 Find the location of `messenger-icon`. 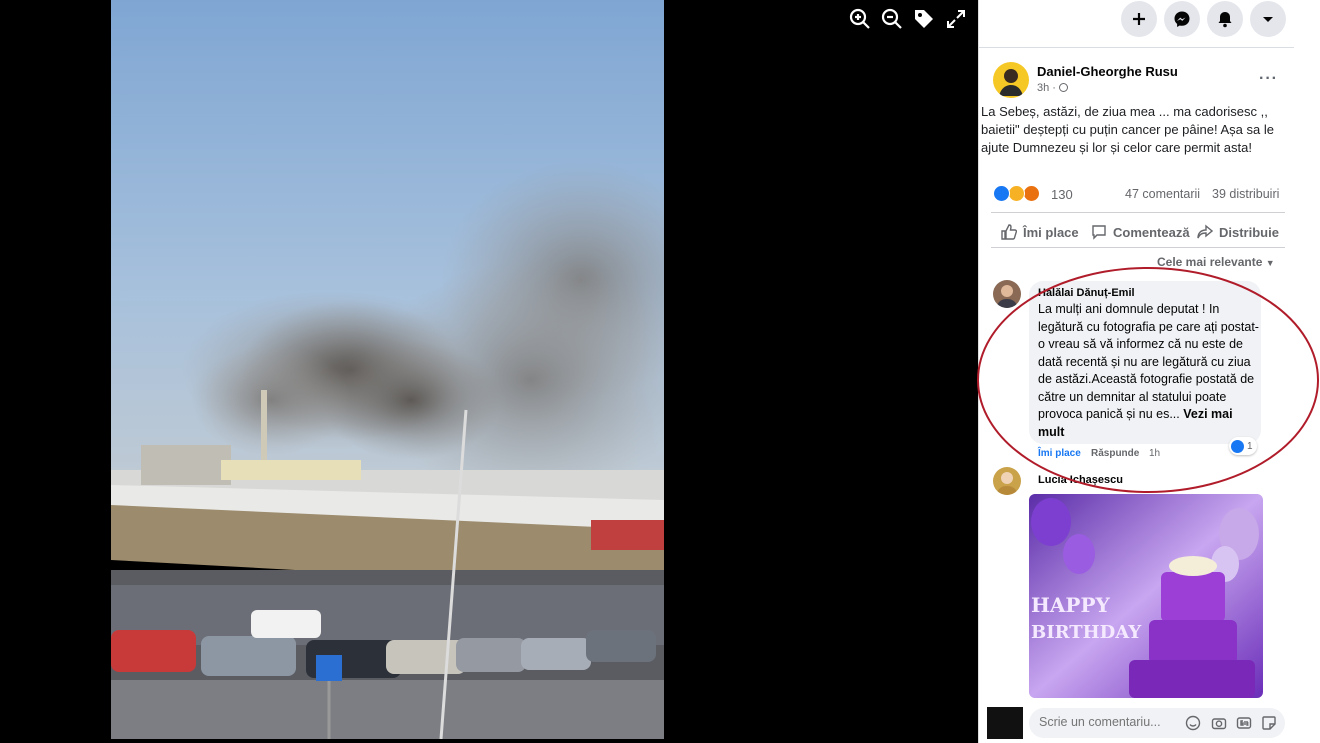

messenger-icon is located at coordinates (1182, 19).